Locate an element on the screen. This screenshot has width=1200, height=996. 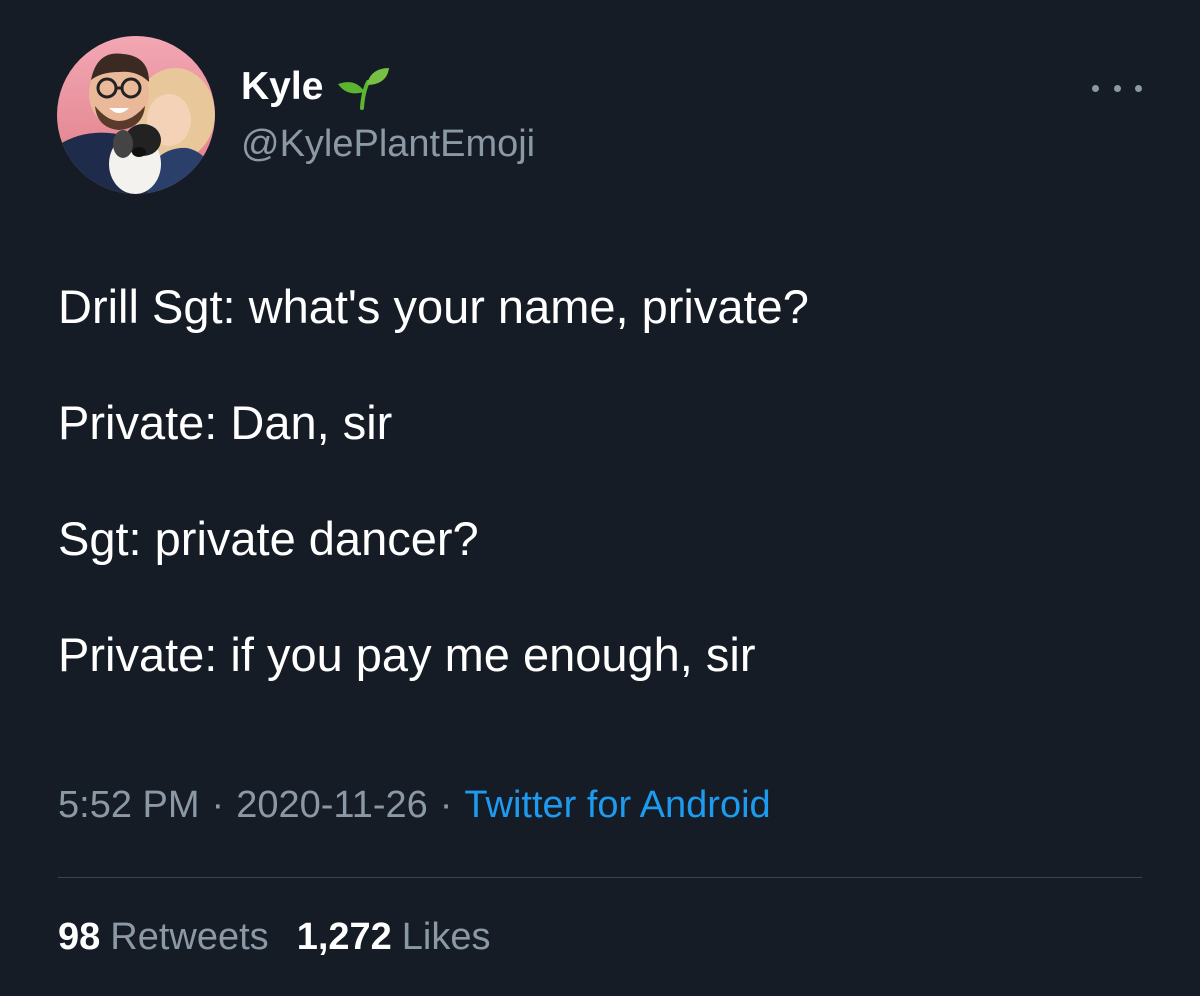
tweet-line: Private: Dan, sir is located at coordinates (225, 422).